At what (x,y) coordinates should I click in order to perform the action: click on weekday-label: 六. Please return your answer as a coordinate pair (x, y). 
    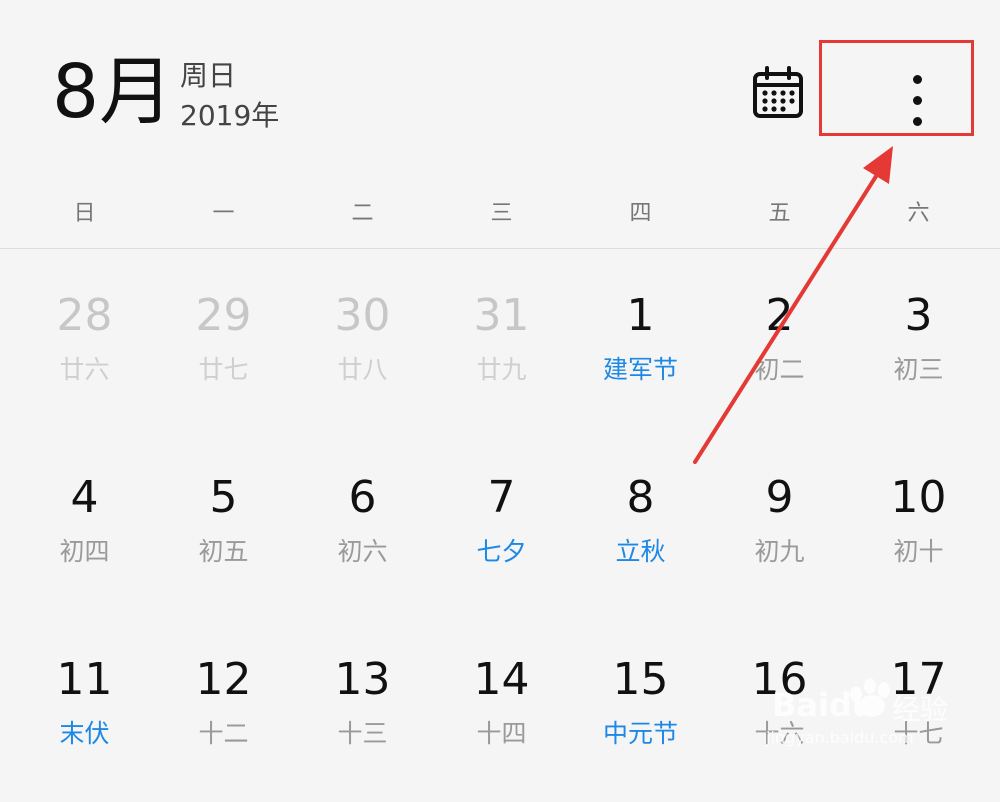
    Looking at the image, I should click on (918, 213).